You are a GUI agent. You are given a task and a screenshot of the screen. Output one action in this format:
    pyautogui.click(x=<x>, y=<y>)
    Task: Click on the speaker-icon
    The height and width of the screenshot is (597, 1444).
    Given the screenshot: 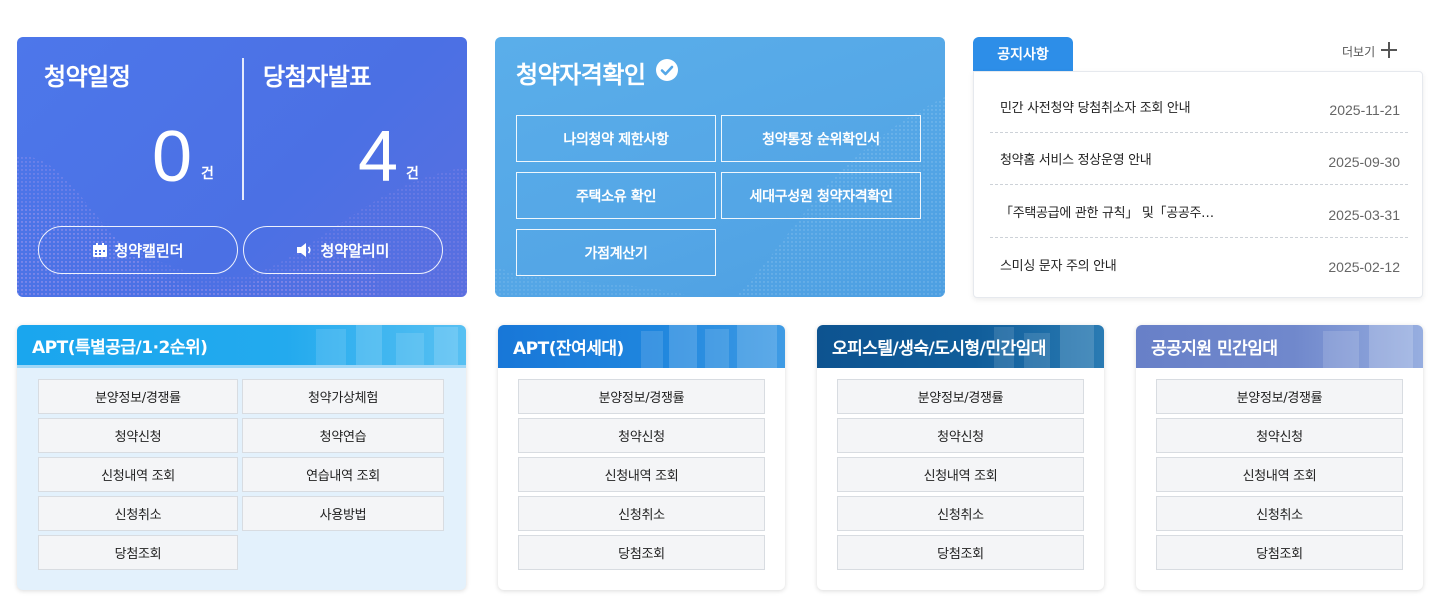 What is the action you would take?
    pyautogui.click(x=305, y=250)
    